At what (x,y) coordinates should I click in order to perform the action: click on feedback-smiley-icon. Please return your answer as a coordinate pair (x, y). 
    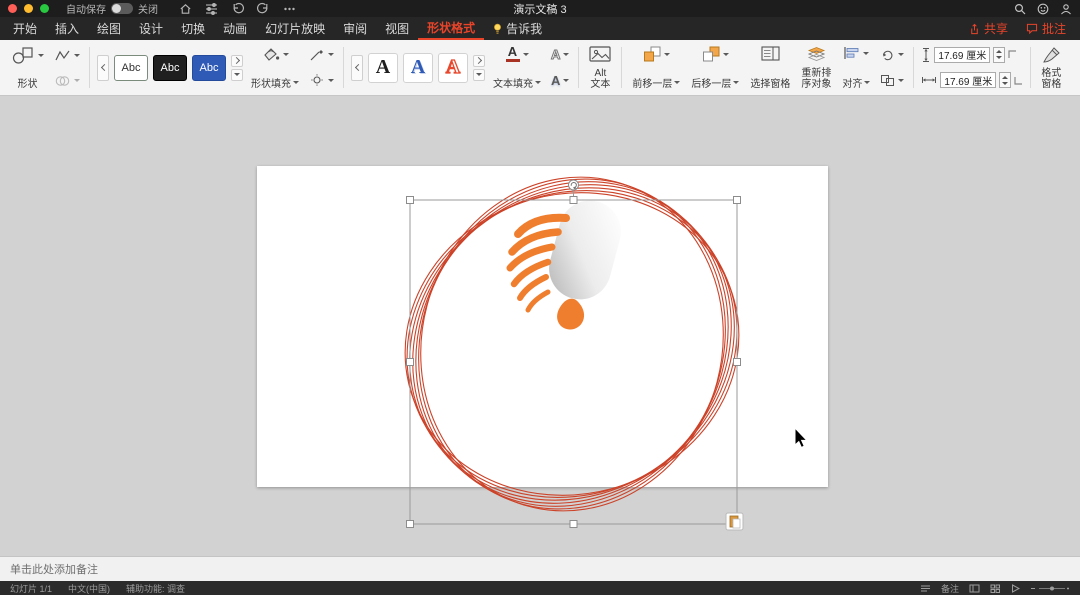
    Looking at the image, I should click on (1043, 9).